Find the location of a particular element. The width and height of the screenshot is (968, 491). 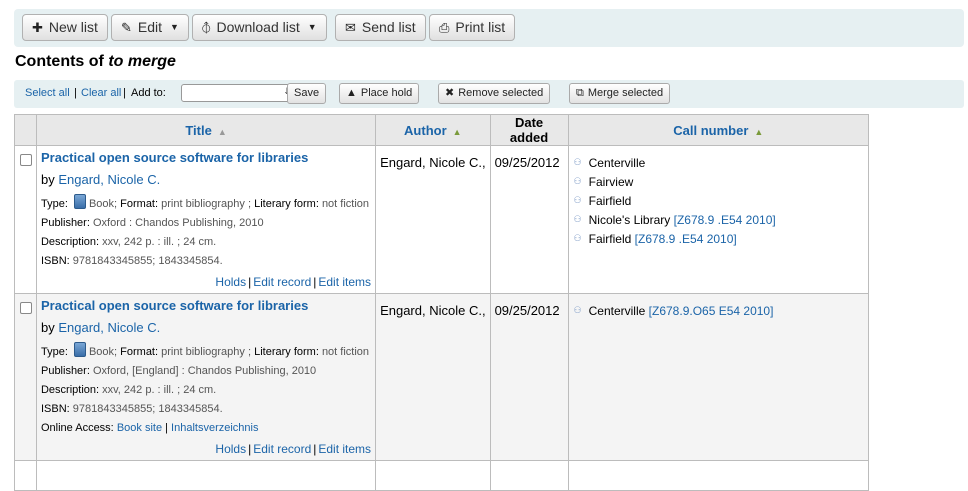

download-list-button: ⦽ Download list ▼ is located at coordinates (259, 27).